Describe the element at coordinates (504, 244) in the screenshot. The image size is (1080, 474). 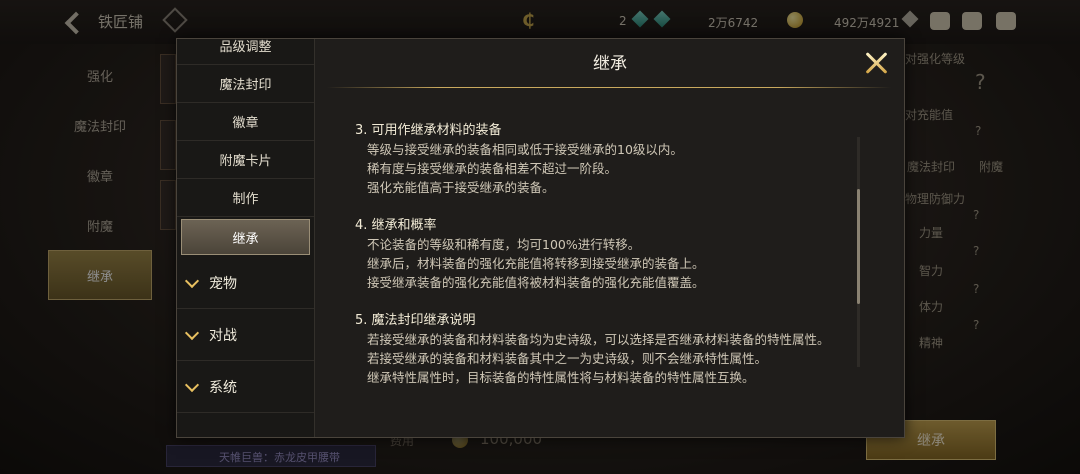
I see `section-line: 不论装备的等级和稀有度，均可100%进行转移。` at that location.